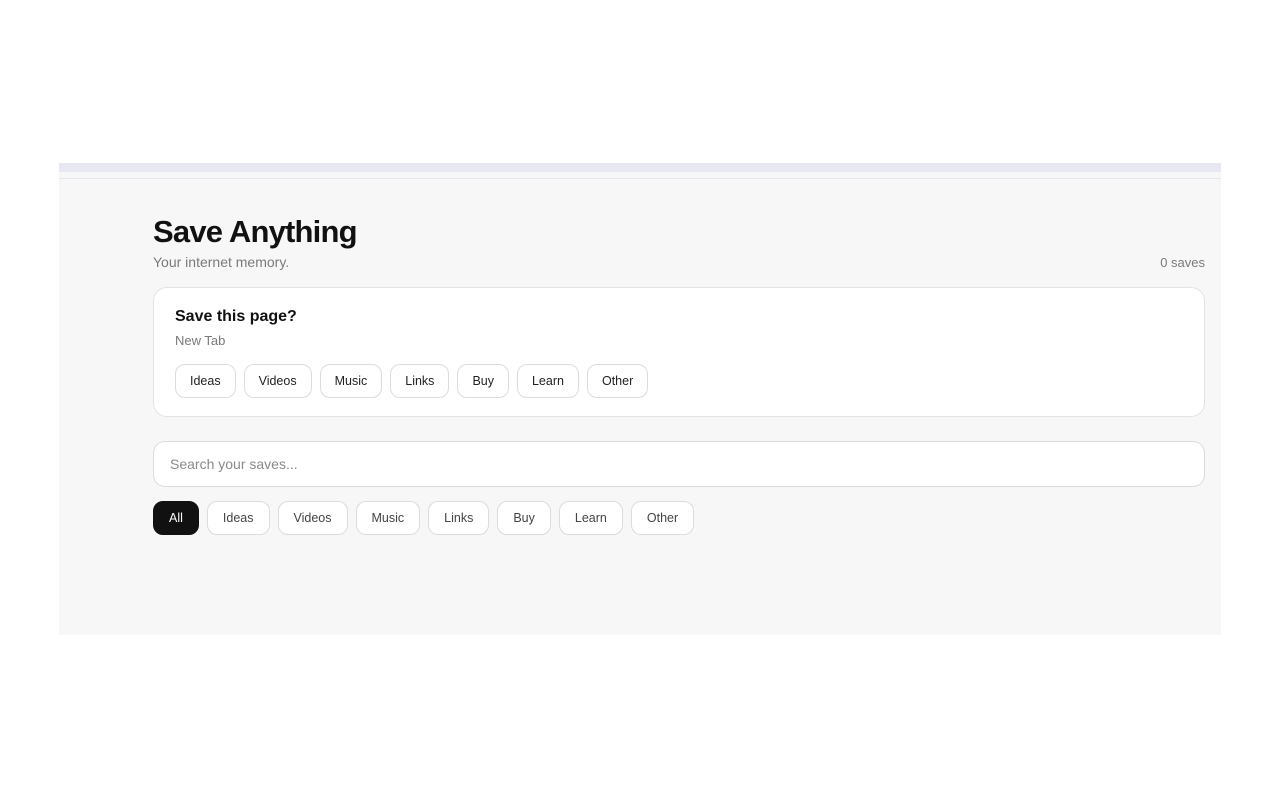 The height and width of the screenshot is (800, 1280). What do you see at coordinates (547, 381) in the screenshot?
I see `save-category-learn: Learn` at bounding box center [547, 381].